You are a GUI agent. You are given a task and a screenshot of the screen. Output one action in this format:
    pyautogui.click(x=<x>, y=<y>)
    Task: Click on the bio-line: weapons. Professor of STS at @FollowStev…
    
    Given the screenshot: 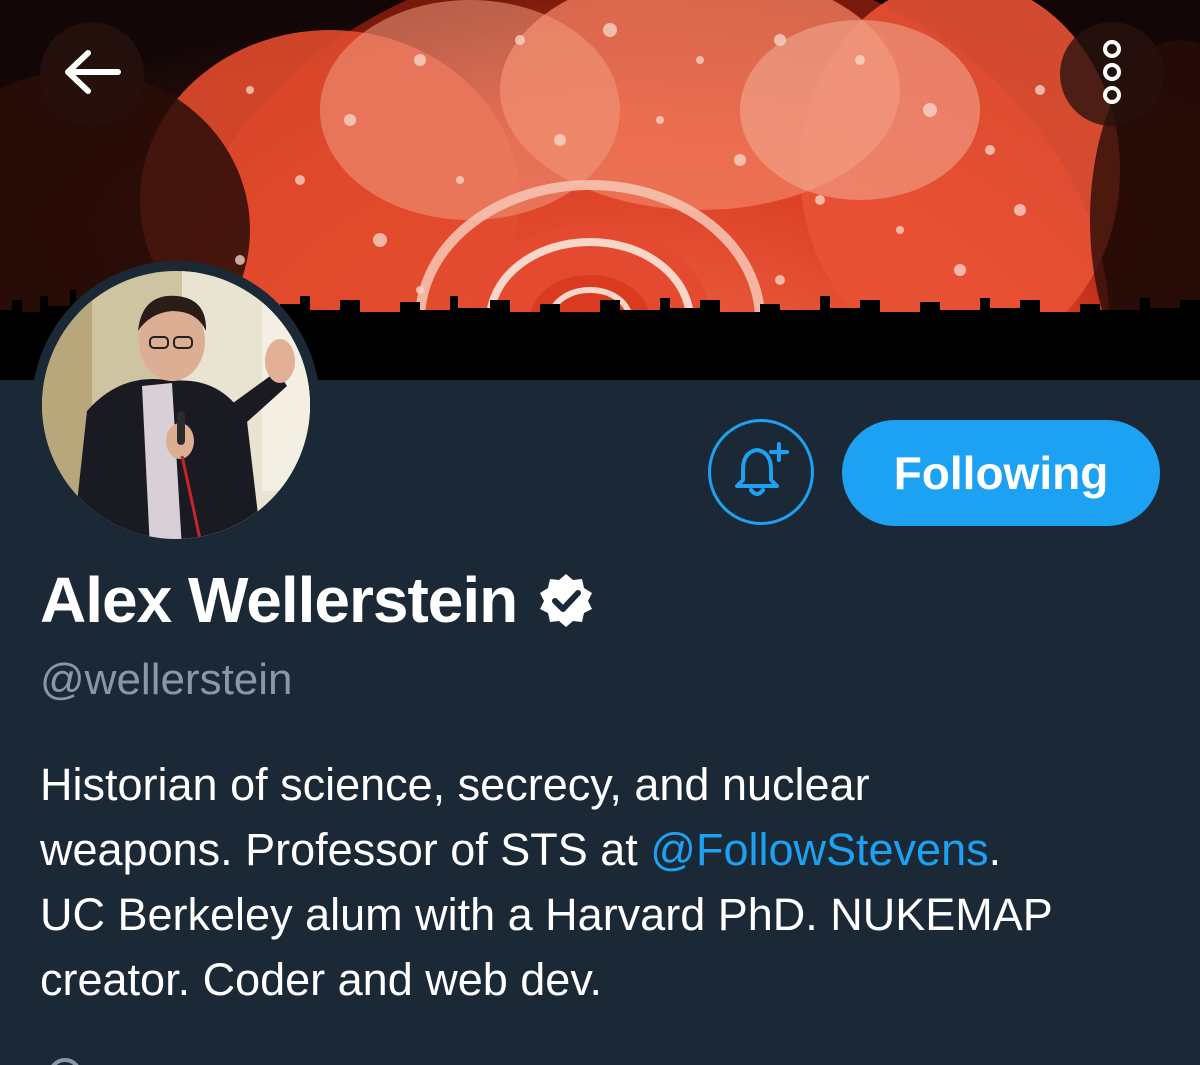 What is the action you would take?
    pyautogui.click(x=605, y=849)
    